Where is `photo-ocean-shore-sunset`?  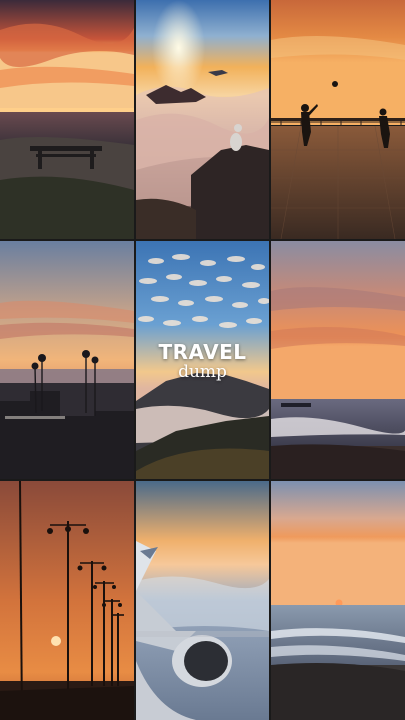
photo-ocean-shore-sunset is located at coordinates (338, 360).